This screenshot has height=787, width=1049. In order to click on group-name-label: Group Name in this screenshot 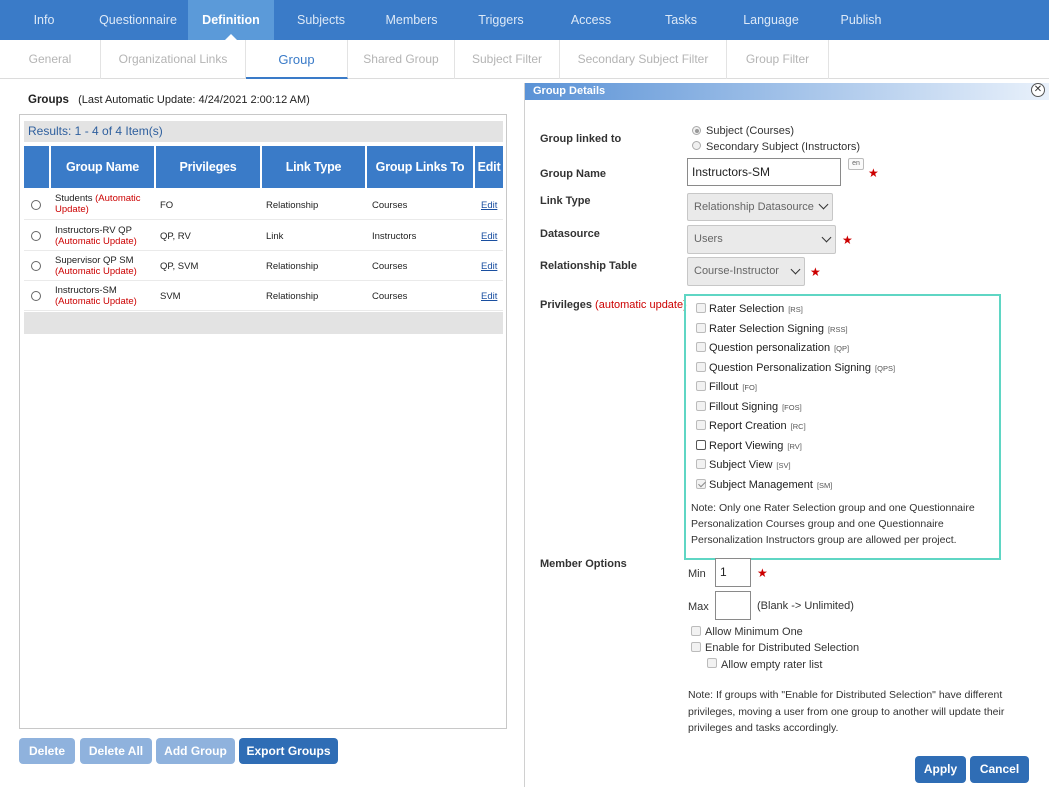, I will do `click(573, 174)`.